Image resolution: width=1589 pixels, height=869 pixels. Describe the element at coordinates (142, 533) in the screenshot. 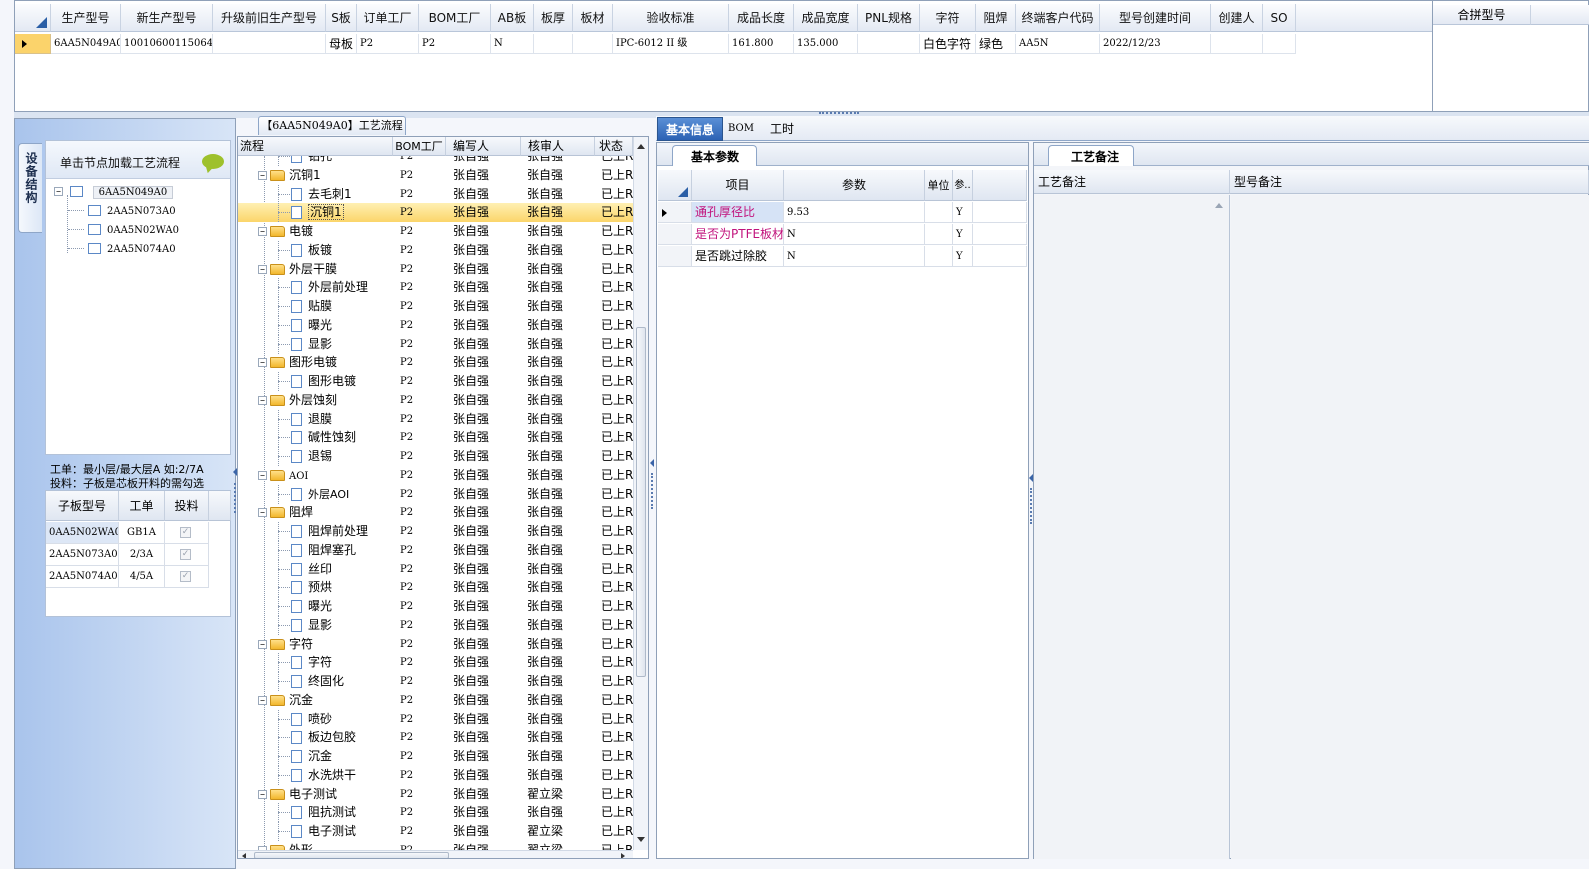

I see `sub-cell-order: GB1A` at that location.